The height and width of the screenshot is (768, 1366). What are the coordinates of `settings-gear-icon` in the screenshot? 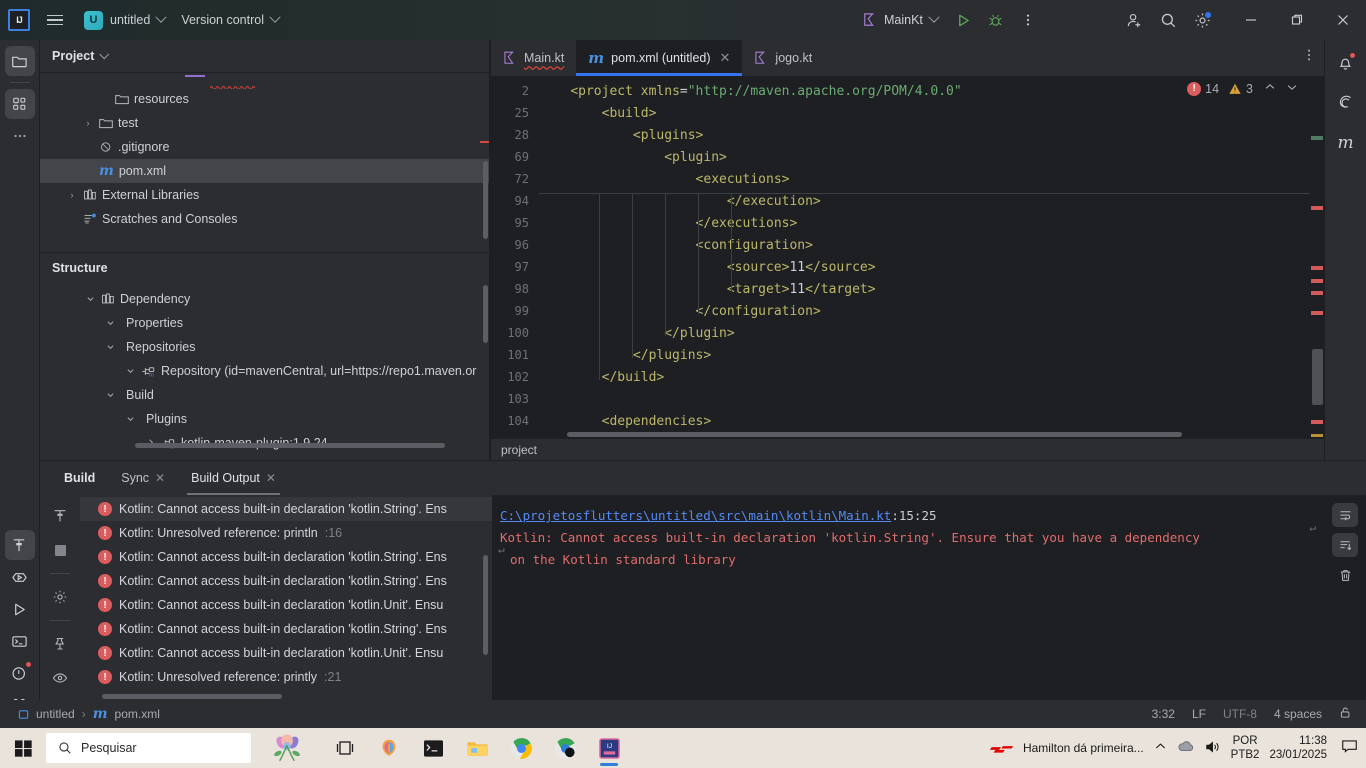 It's located at (1202, 20).